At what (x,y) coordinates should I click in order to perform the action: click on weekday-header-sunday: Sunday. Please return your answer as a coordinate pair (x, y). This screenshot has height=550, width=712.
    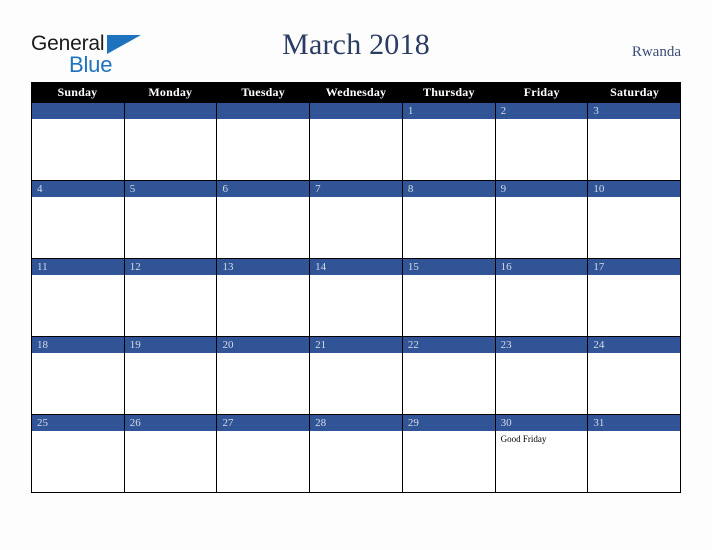
    Looking at the image, I should click on (77, 92).